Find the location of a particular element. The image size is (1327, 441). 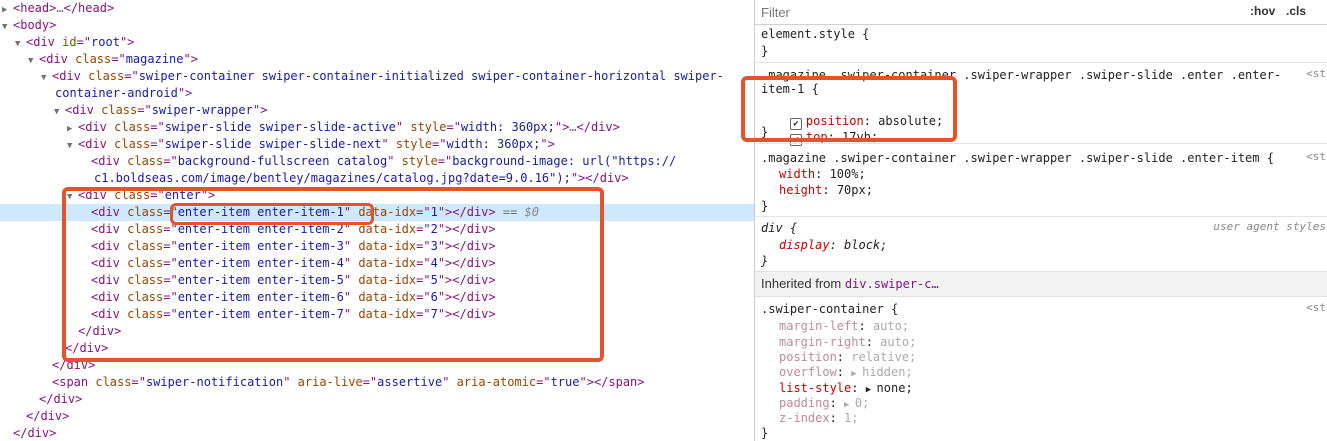

rule2-prop-width: width: 100%; is located at coordinates (1053, 174).